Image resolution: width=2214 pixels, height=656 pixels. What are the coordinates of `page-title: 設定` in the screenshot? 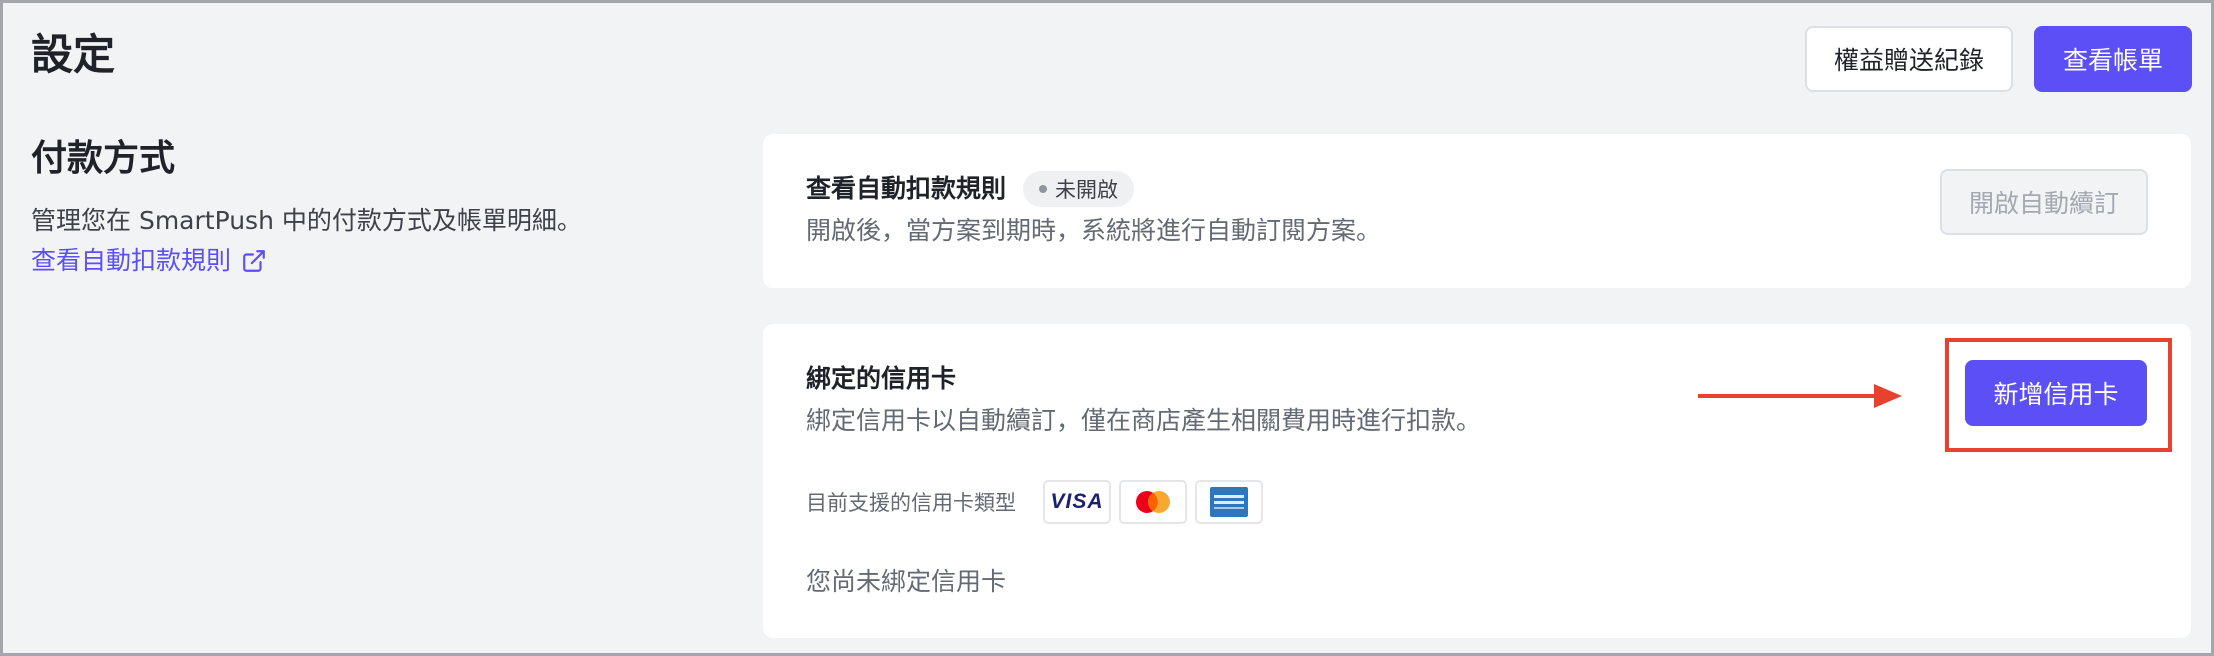 It's located at (73, 54).